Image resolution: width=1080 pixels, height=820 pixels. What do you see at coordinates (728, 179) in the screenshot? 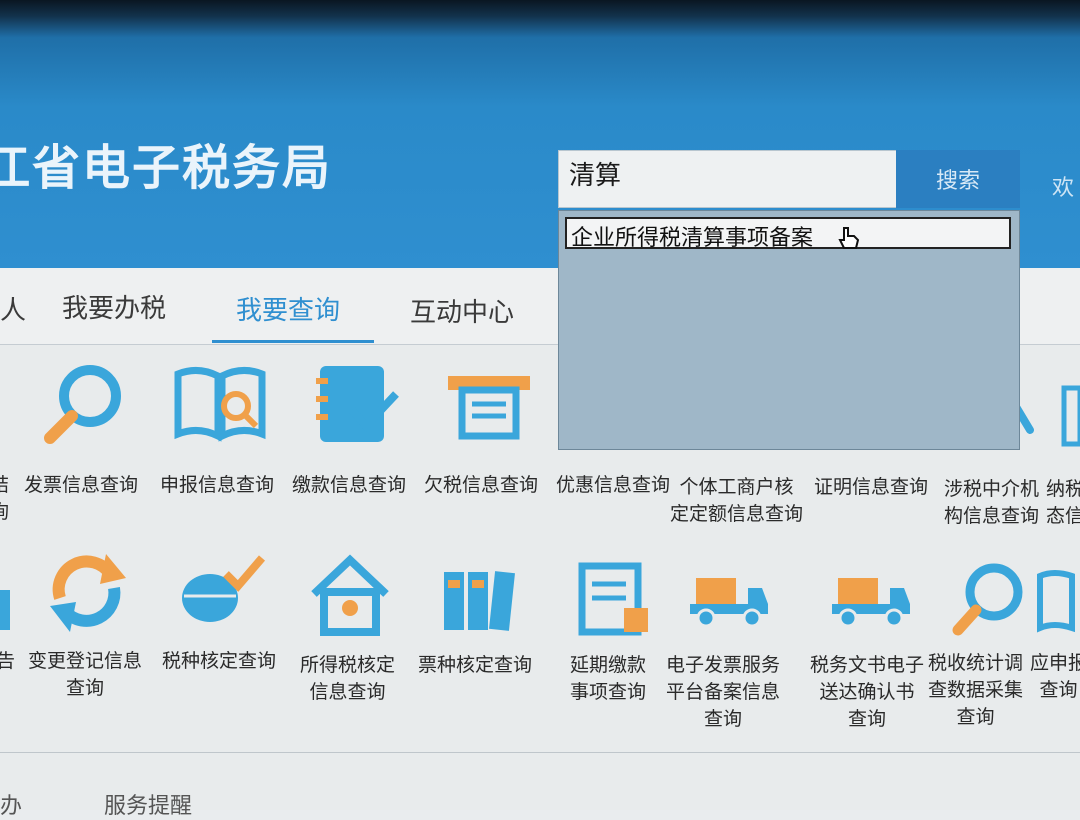
I see `search-input: 清算` at bounding box center [728, 179].